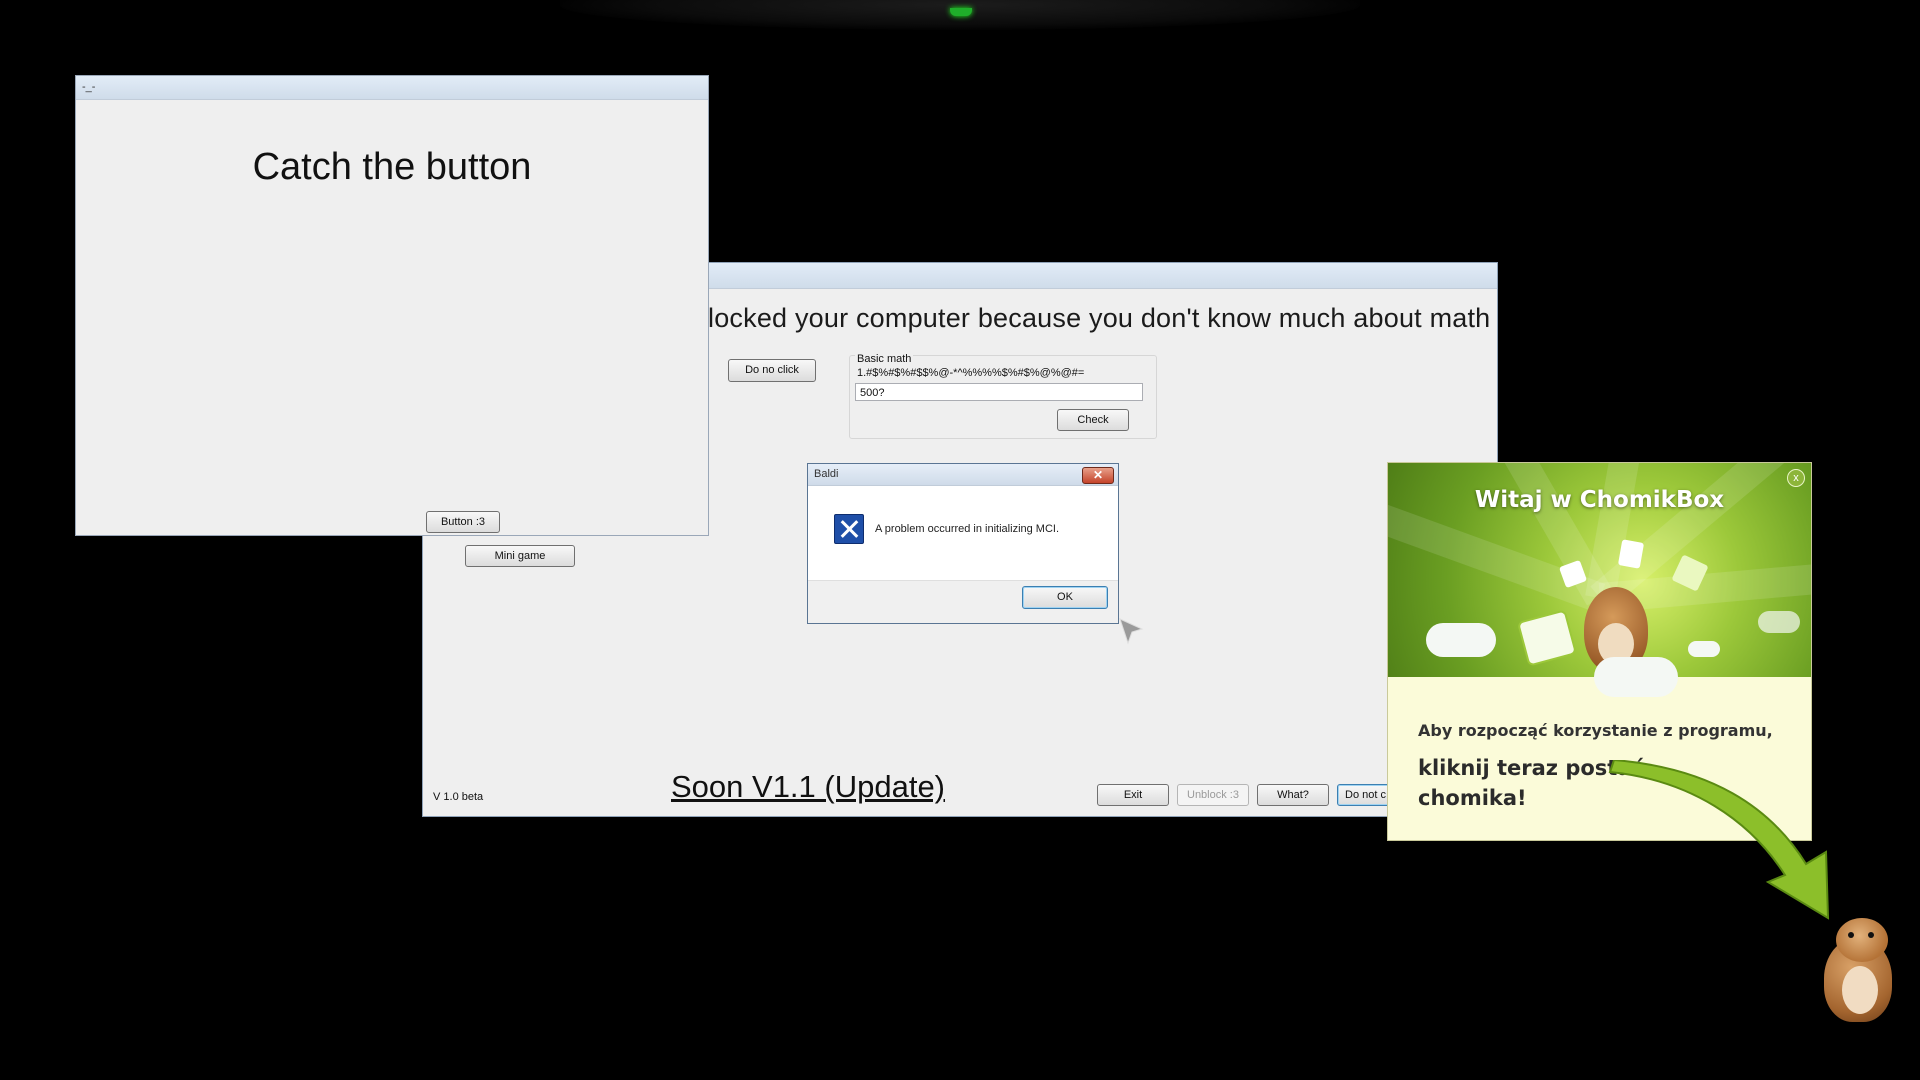 The image size is (1920, 1080). What do you see at coordinates (89, 87) in the screenshot?
I see `catch-window-title: -_-` at bounding box center [89, 87].